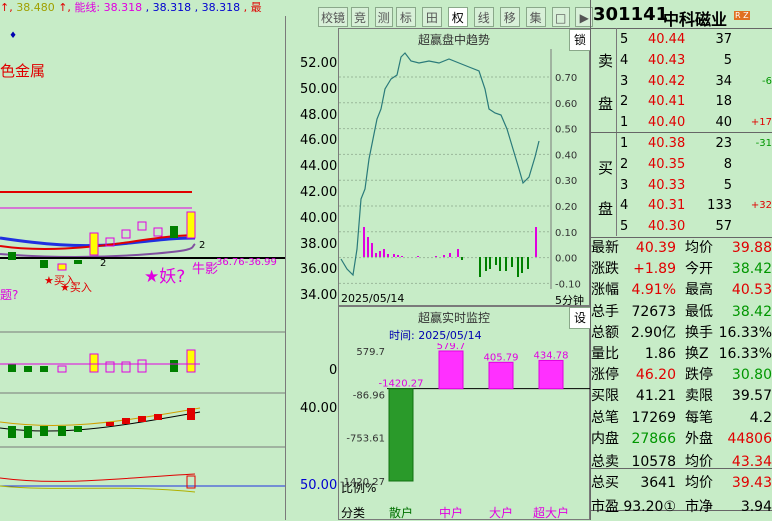 The height and width of the screenshot is (521, 772). Describe the element at coordinates (681, 333) in the screenshot. I see `stat-row: 总额 2.90亿 换手 16.33%` at that location.